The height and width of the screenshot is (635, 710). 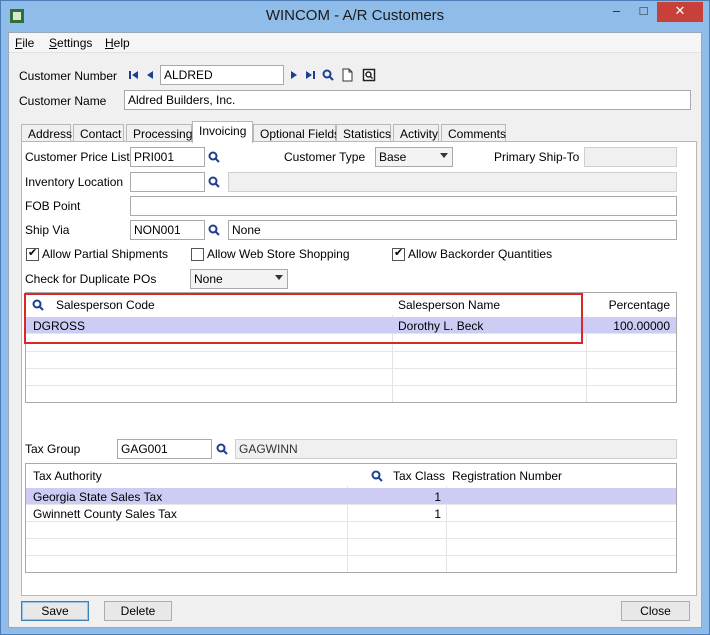 I want to click on primary-ship-to-field, so click(x=630, y=157).